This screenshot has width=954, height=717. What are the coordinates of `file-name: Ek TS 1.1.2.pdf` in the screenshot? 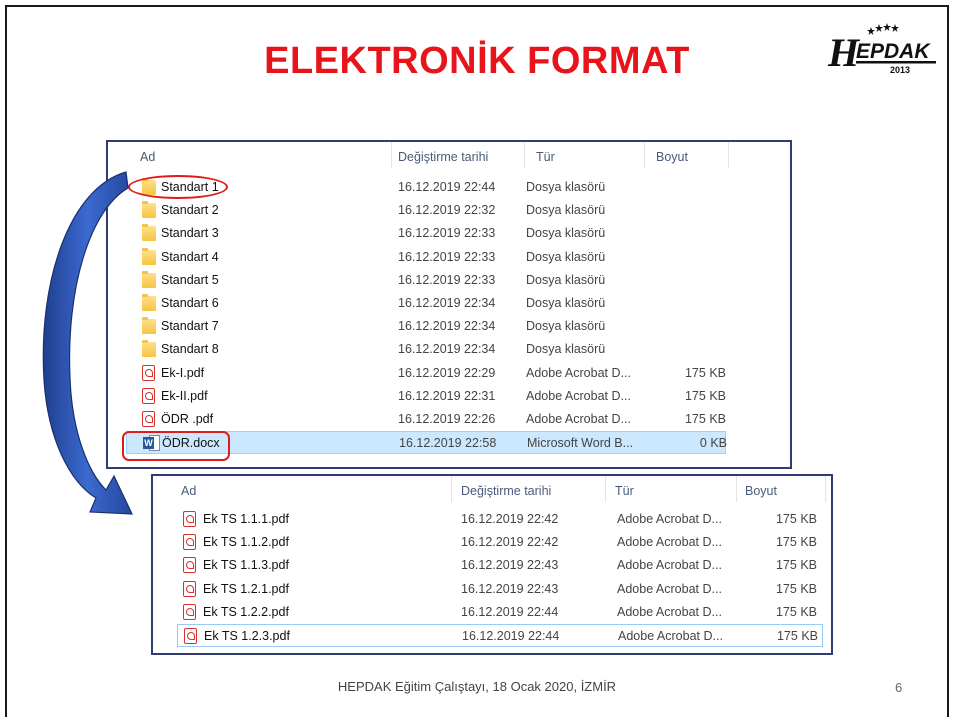 It's located at (246, 542).